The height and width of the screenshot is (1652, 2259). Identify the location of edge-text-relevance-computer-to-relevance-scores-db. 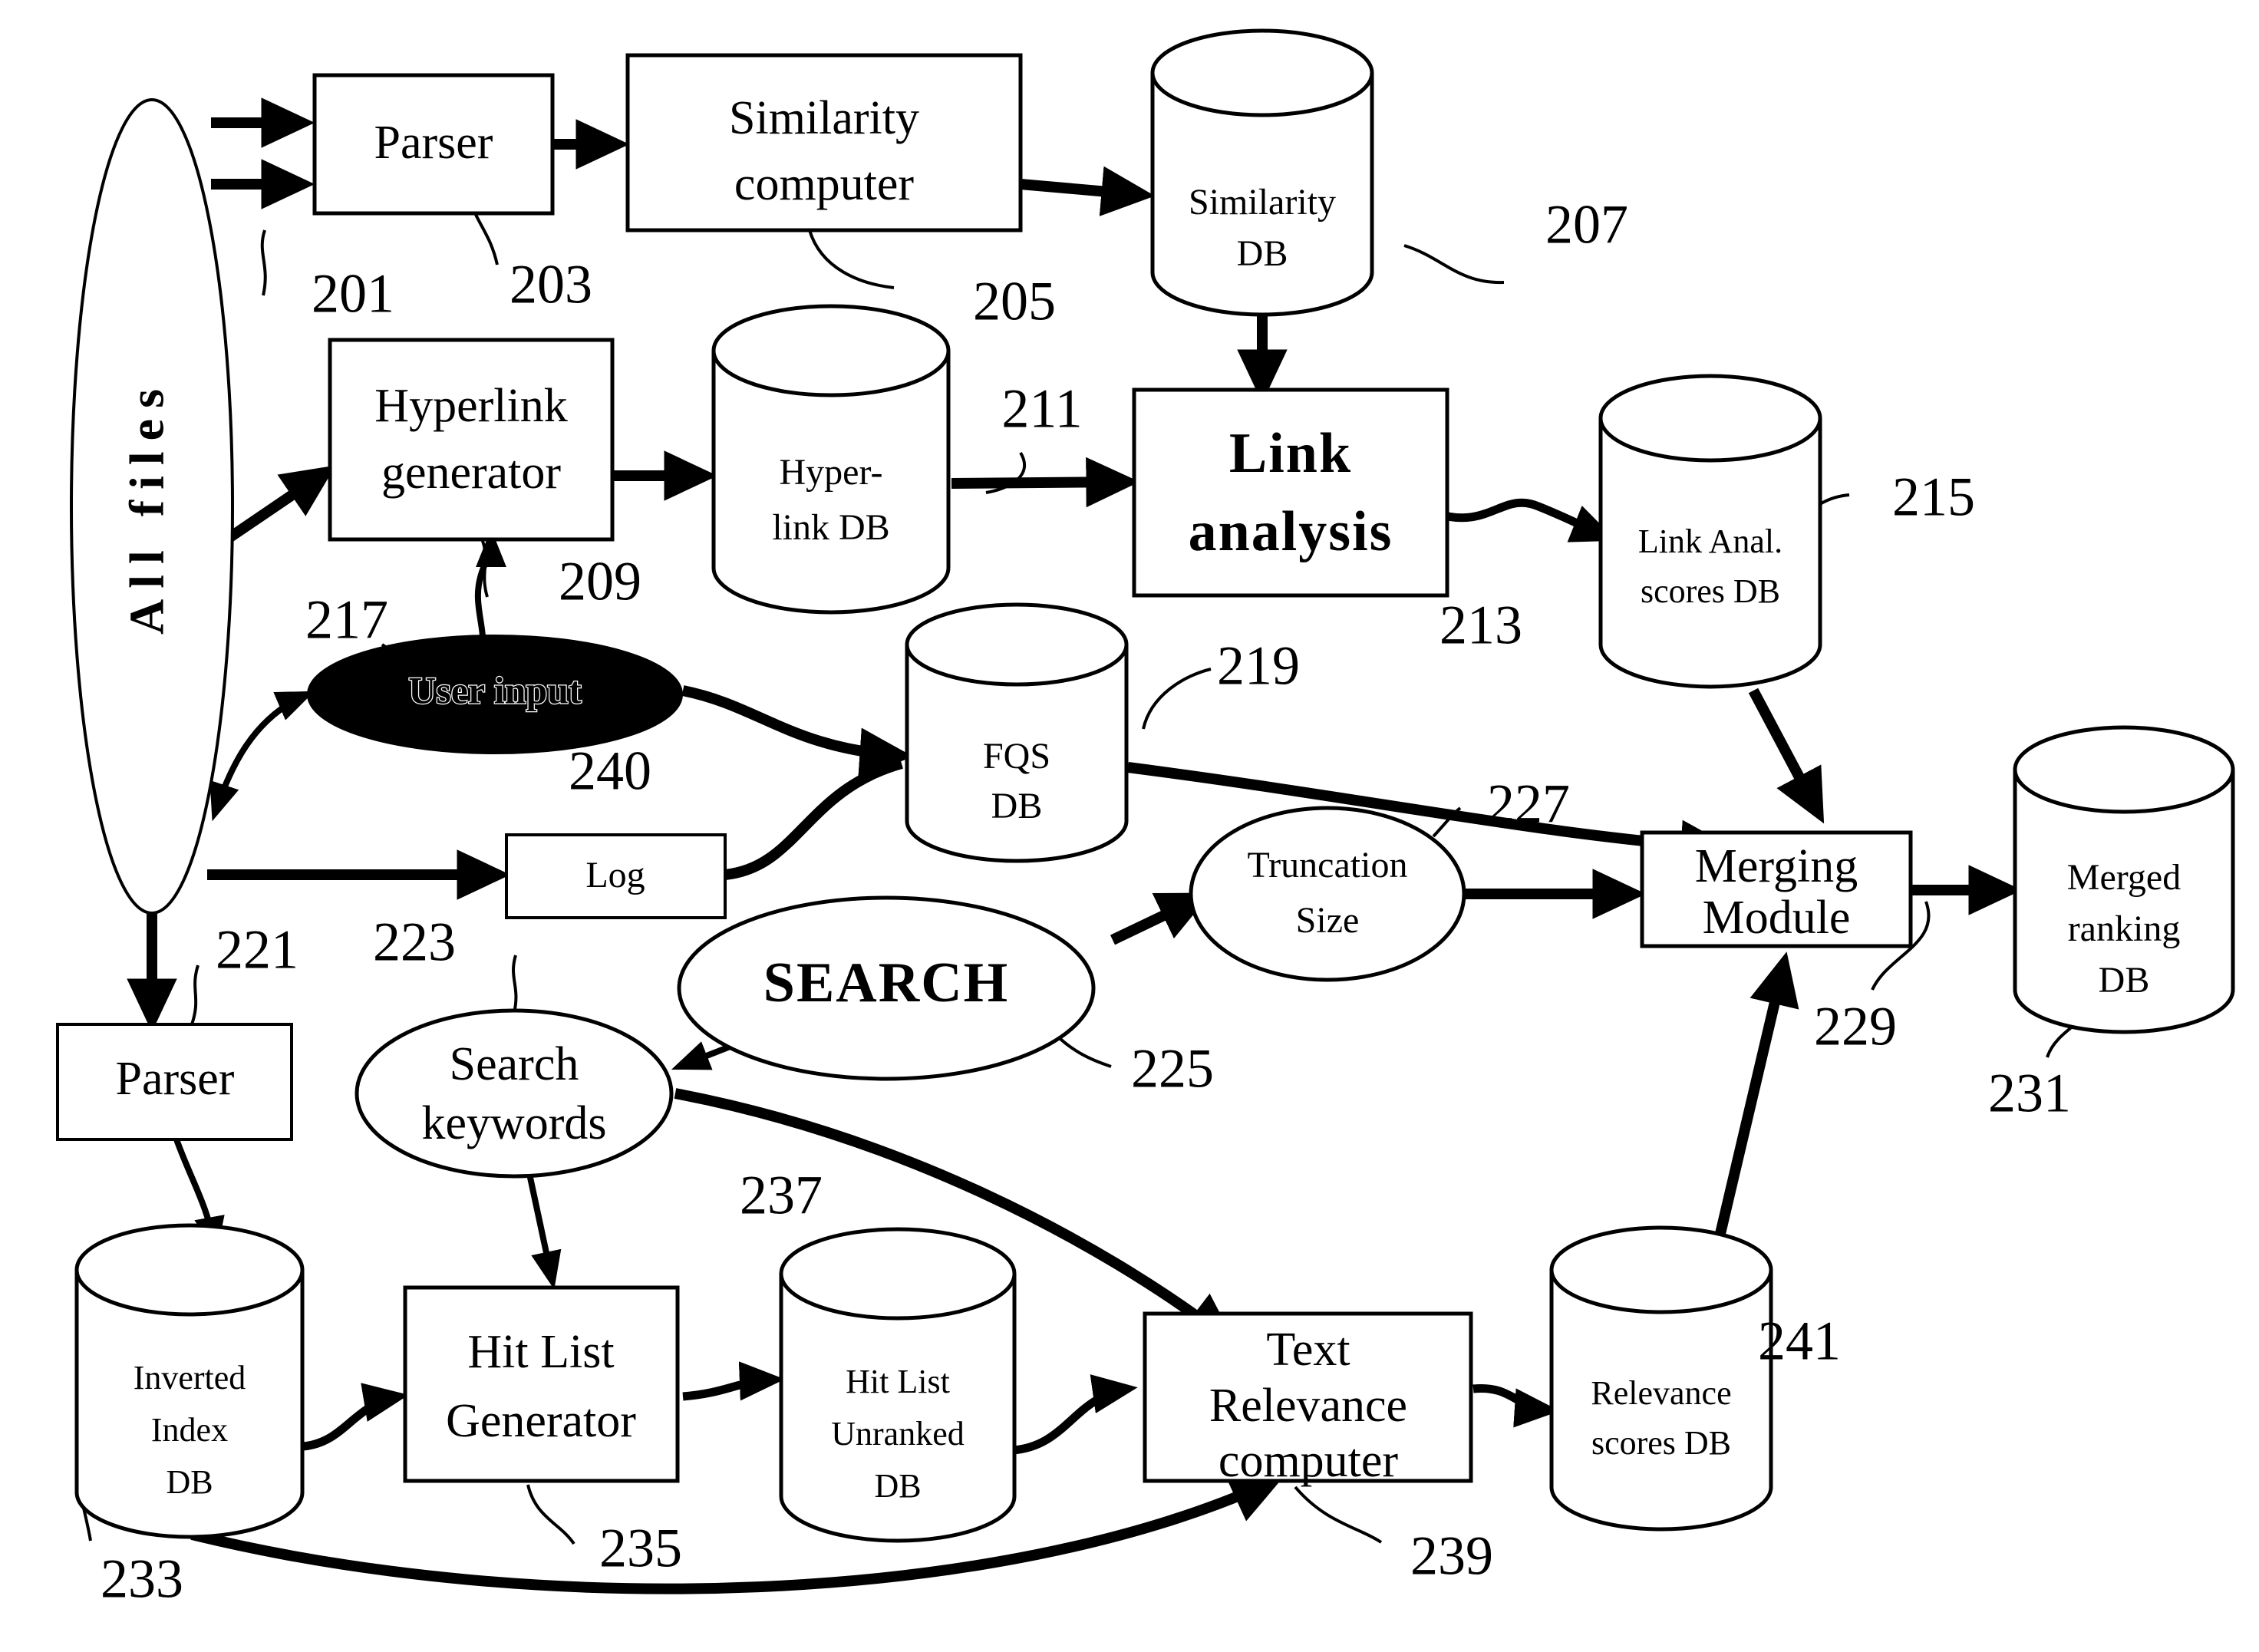
(1516, 1405).